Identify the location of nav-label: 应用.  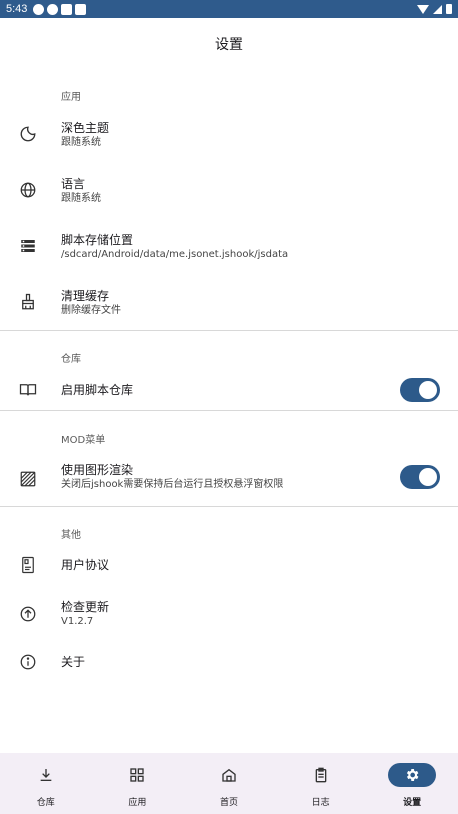
(137, 803).